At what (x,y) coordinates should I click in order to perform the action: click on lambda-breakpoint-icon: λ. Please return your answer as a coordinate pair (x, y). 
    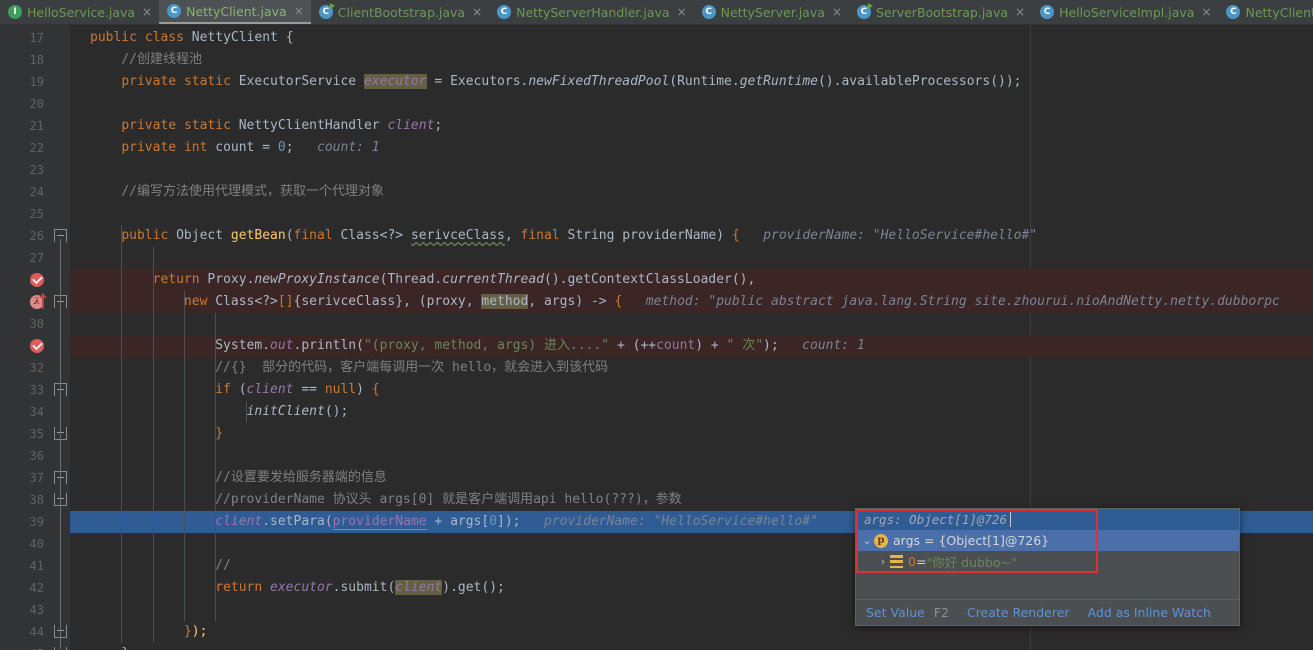
    Looking at the image, I should click on (38, 301).